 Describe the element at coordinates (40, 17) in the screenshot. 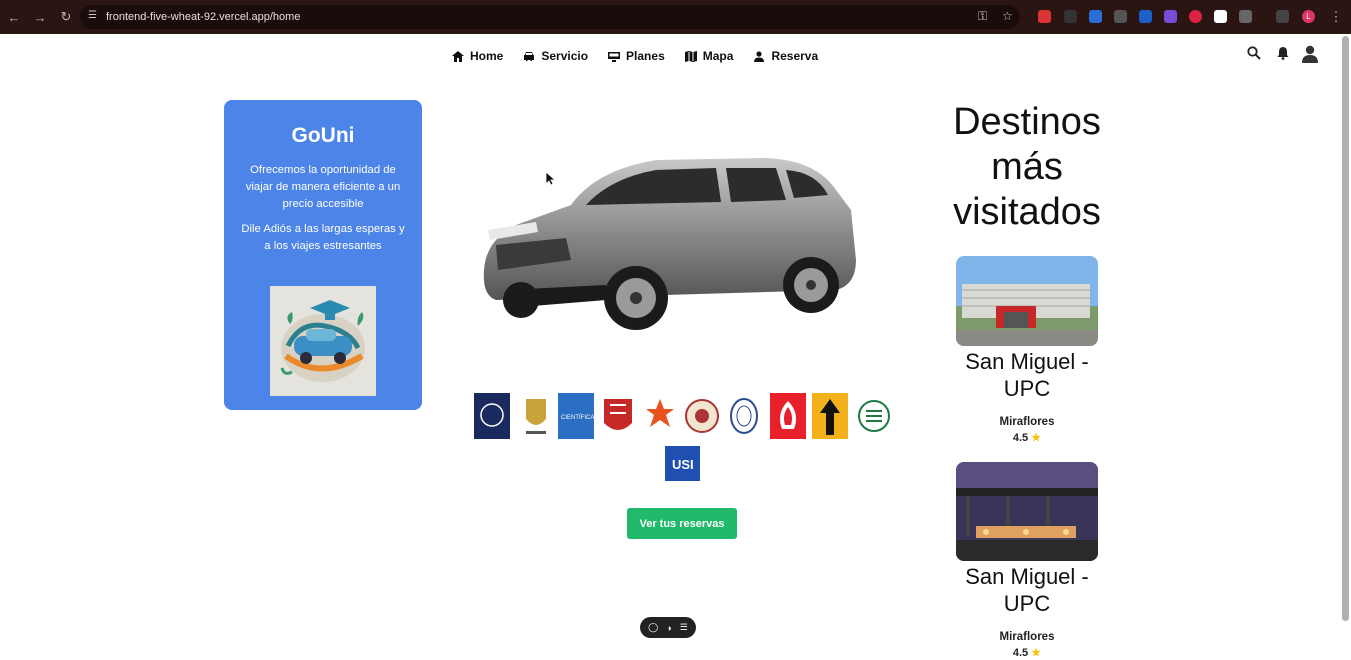

I see `forward-icon: →` at that location.